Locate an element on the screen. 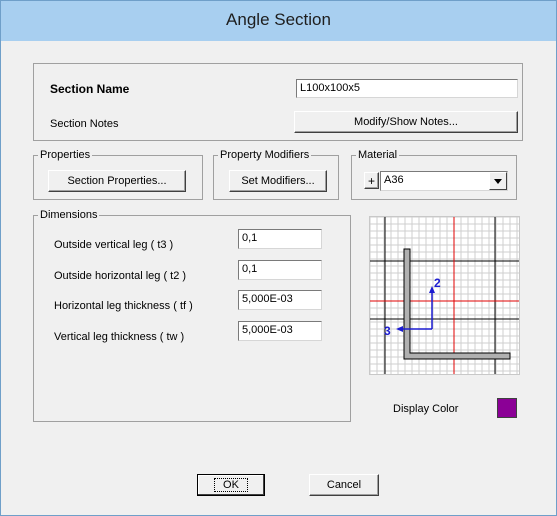 The image size is (557, 516). preview-grid is located at coordinates (444, 295).